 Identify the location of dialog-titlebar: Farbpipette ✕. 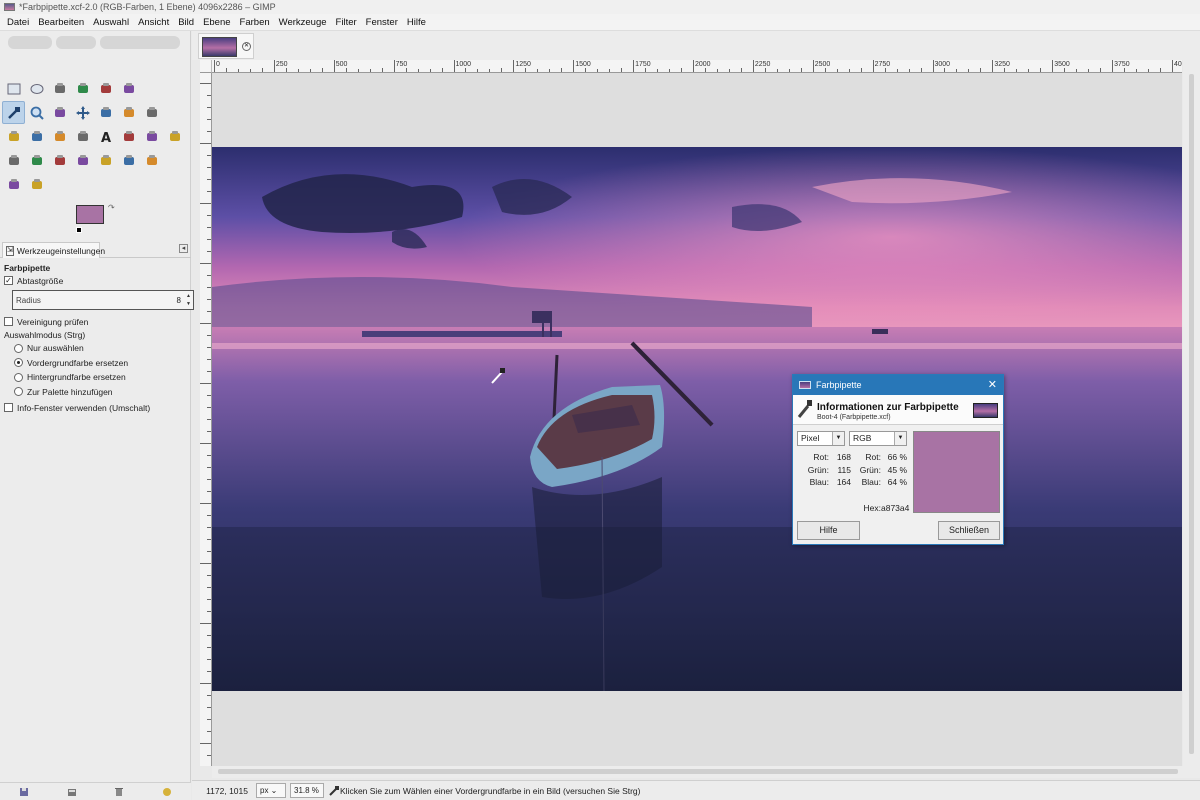
(898, 385).